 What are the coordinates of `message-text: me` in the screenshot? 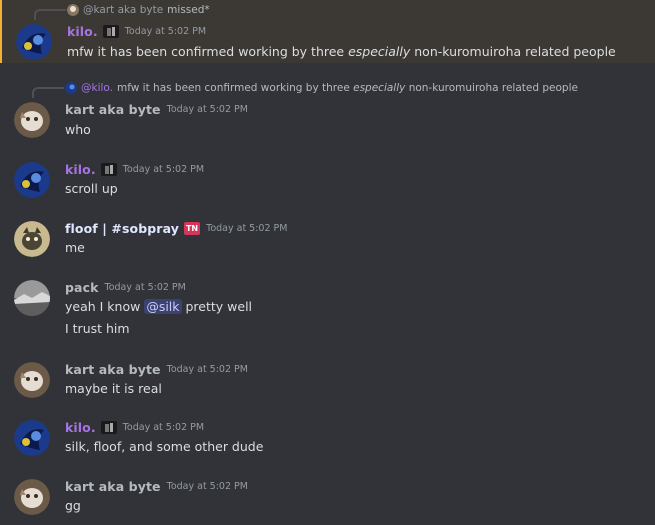 It's located at (75, 247).